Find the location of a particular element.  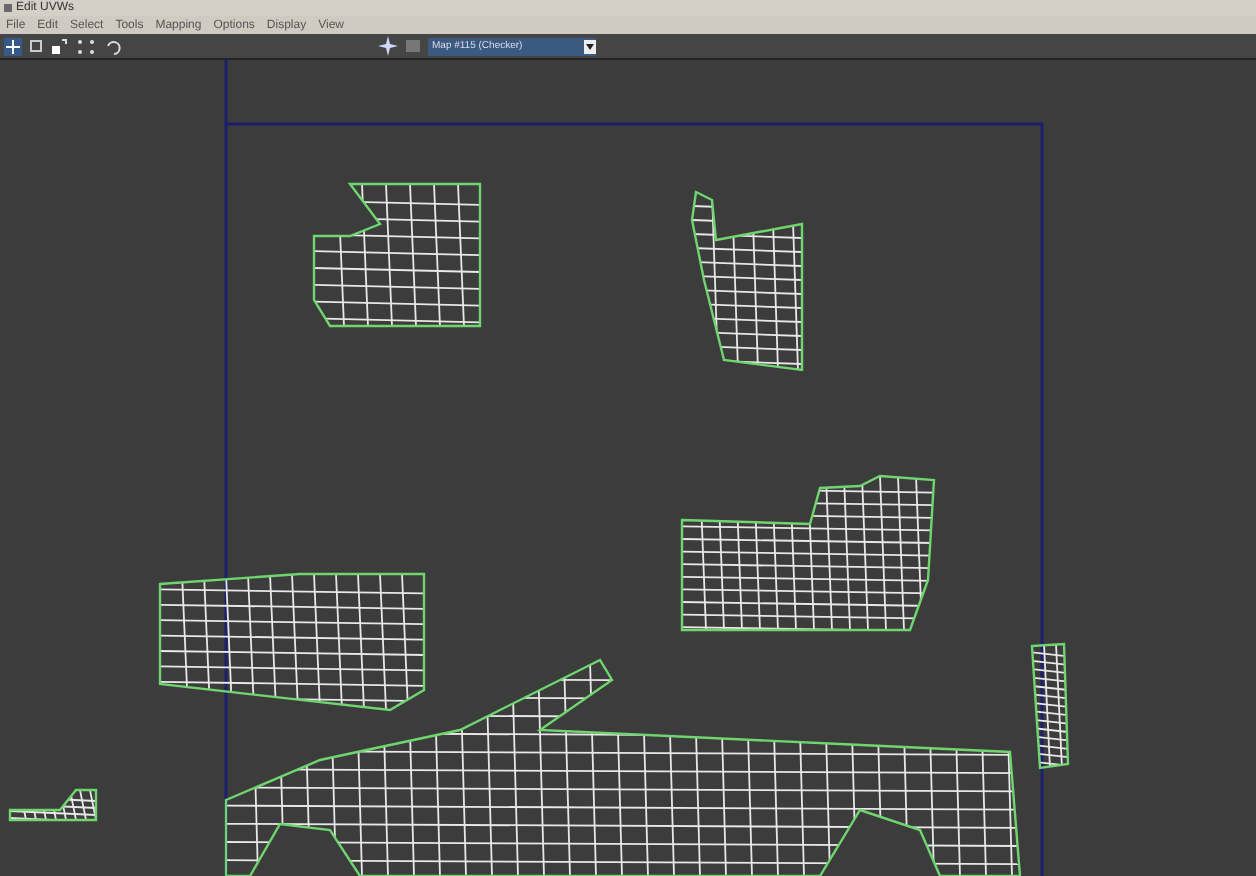

square-icon is located at coordinates (36, 46).